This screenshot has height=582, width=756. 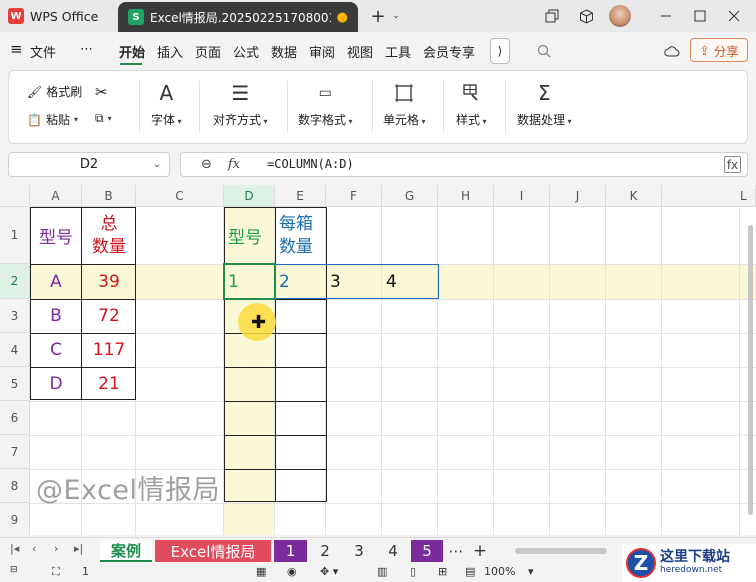 What do you see at coordinates (442, 571) in the screenshot?
I see `page-break-icon: ⊞` at bounding box center [442, 571].